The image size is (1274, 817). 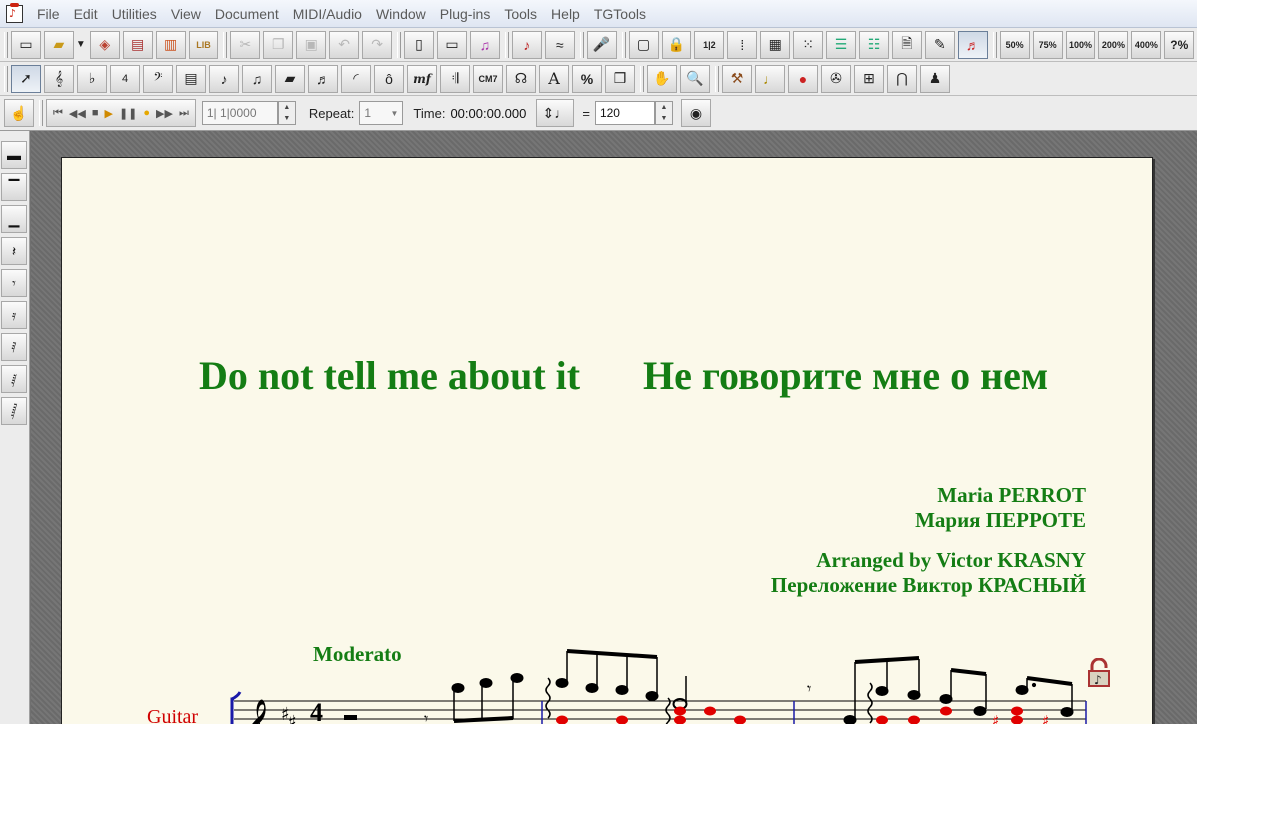 I want to click on zoom-75-button: 75%, so click(x=1047, y=44).